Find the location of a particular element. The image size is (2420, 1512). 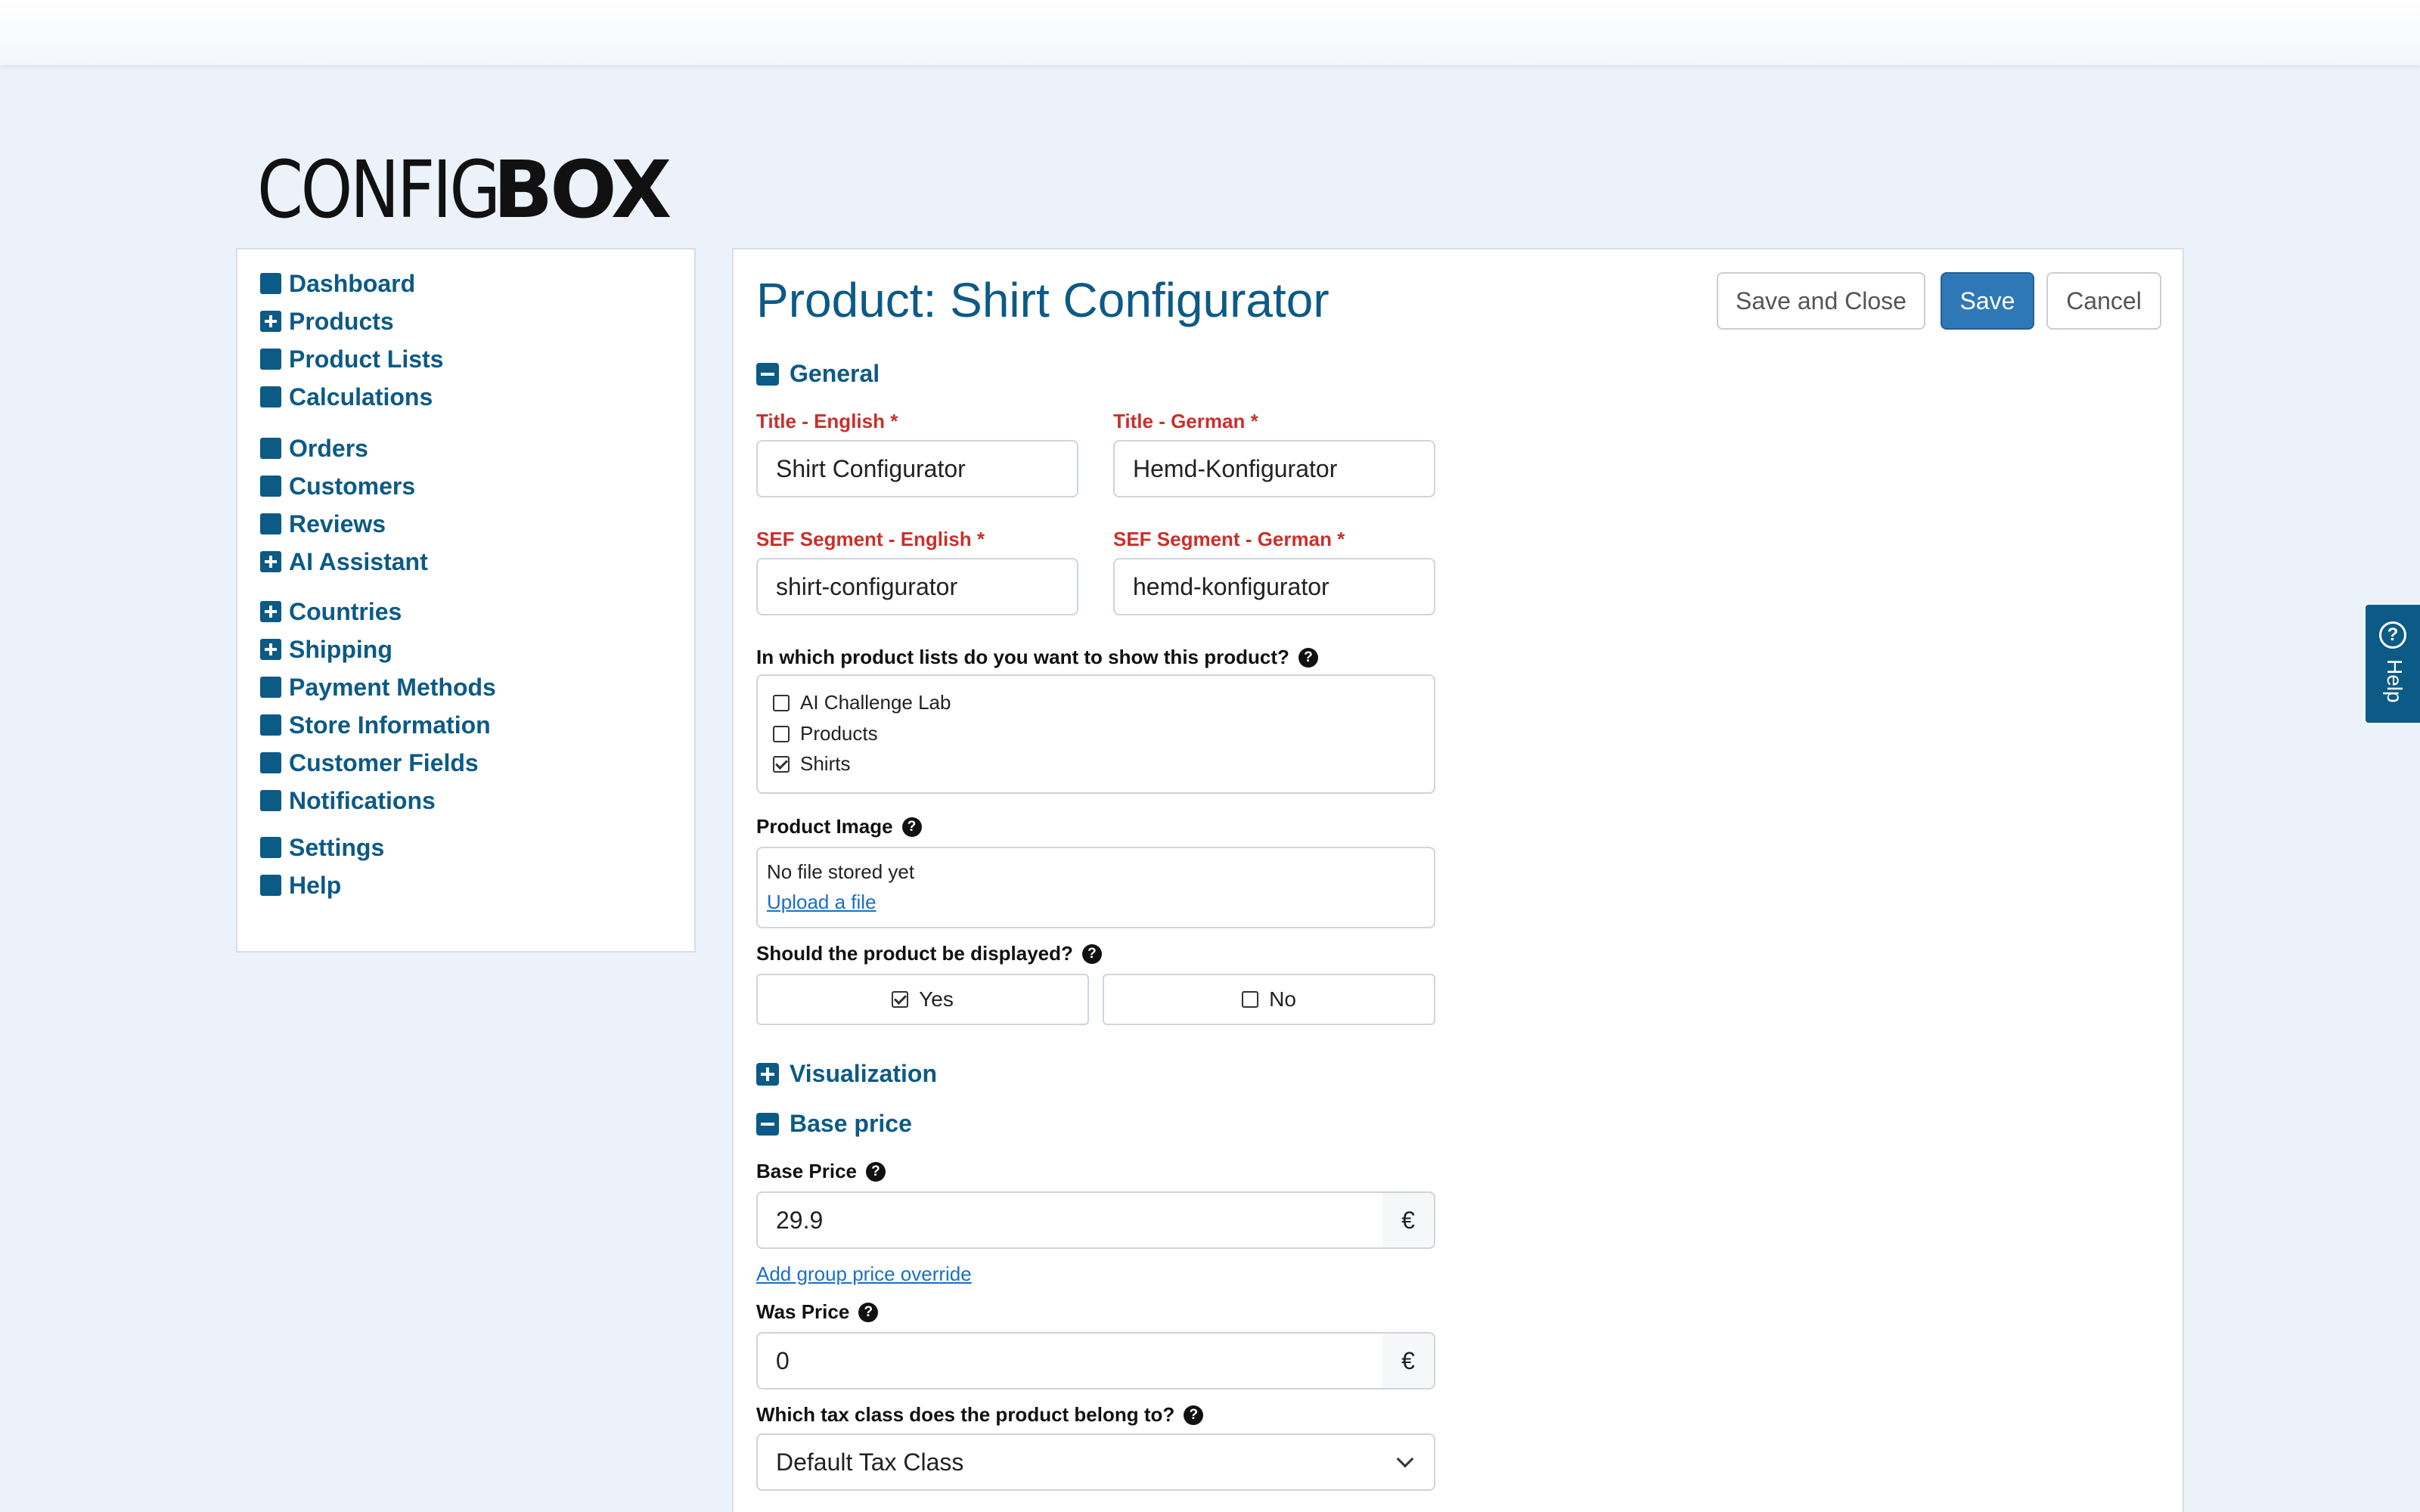

was-price-input: 0 is located at coordinates (1070, 1361).